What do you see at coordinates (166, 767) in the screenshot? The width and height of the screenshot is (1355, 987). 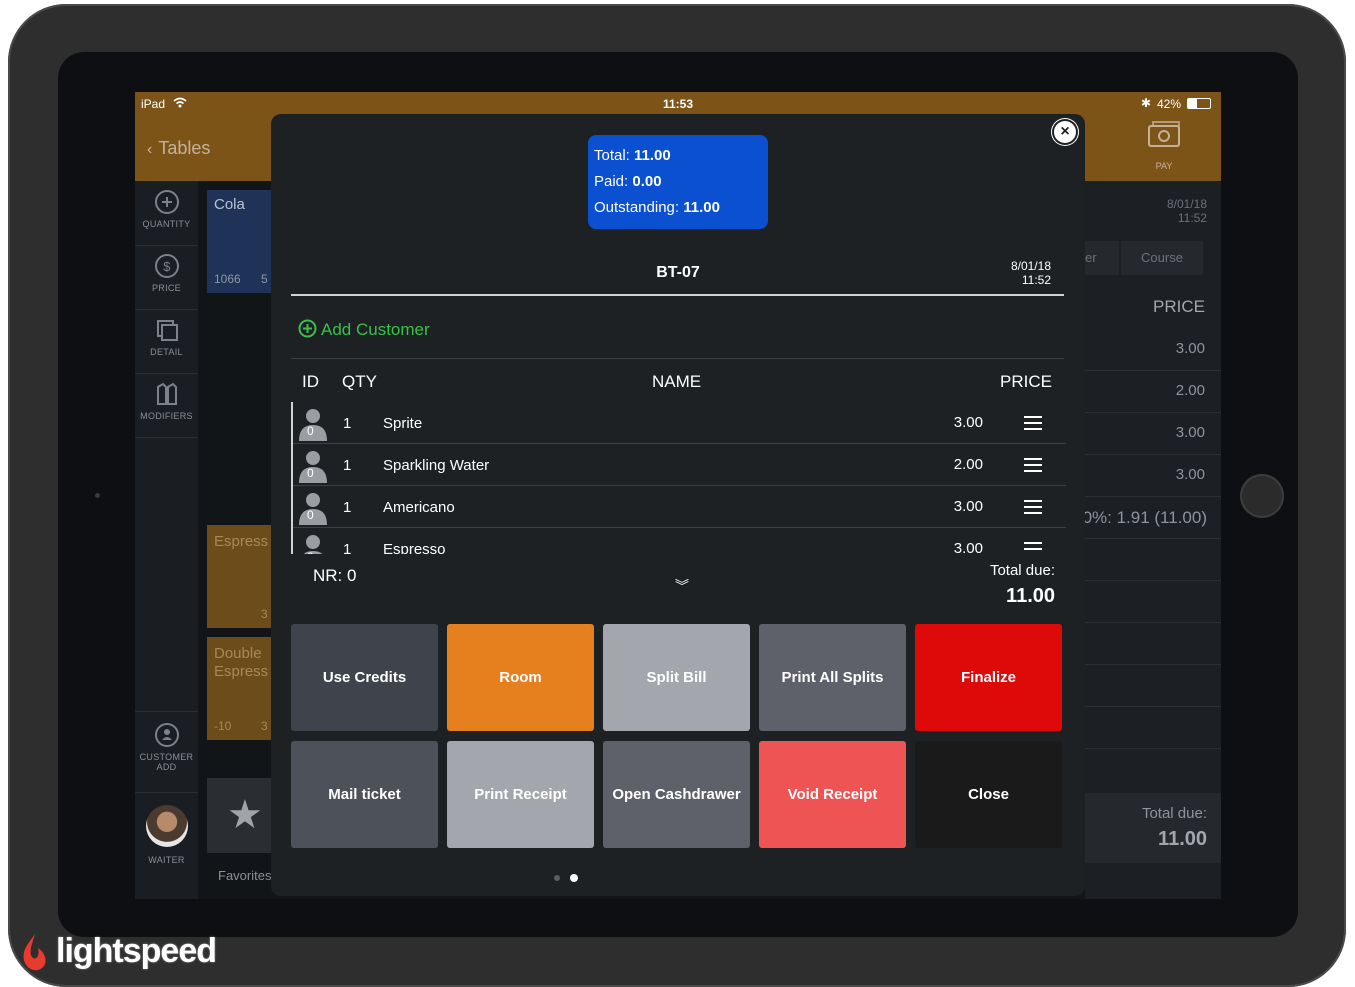 I see `customer-add-line2: ADD` at bounding box center [166, 767].